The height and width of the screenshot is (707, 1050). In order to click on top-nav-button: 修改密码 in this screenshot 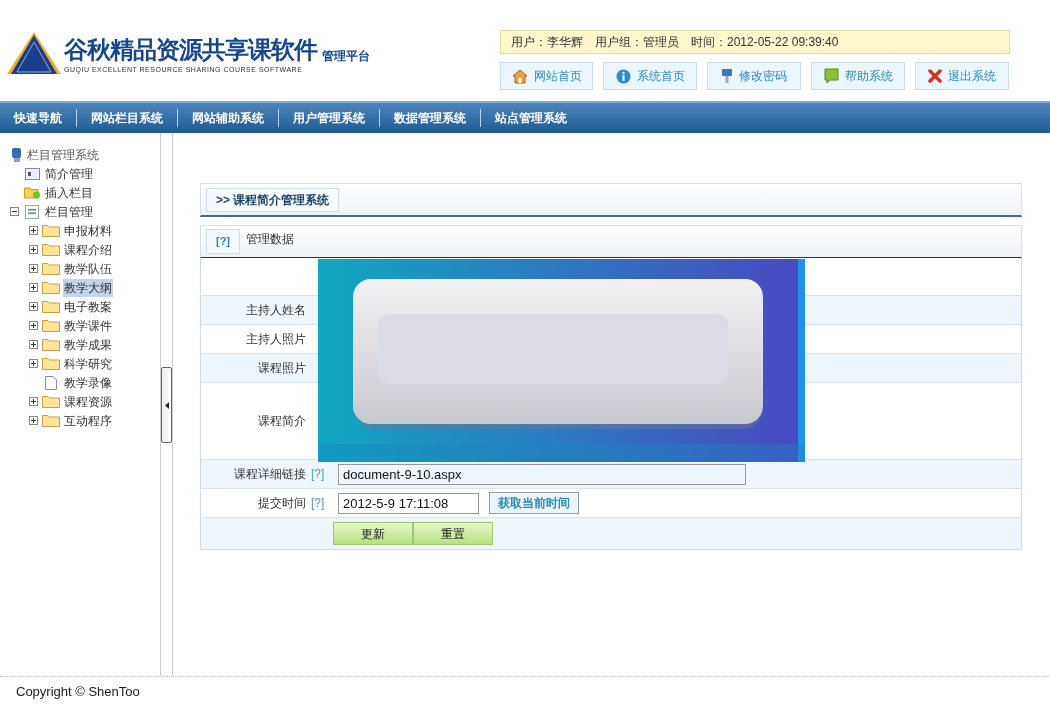, I will do `click(754, 76)`.